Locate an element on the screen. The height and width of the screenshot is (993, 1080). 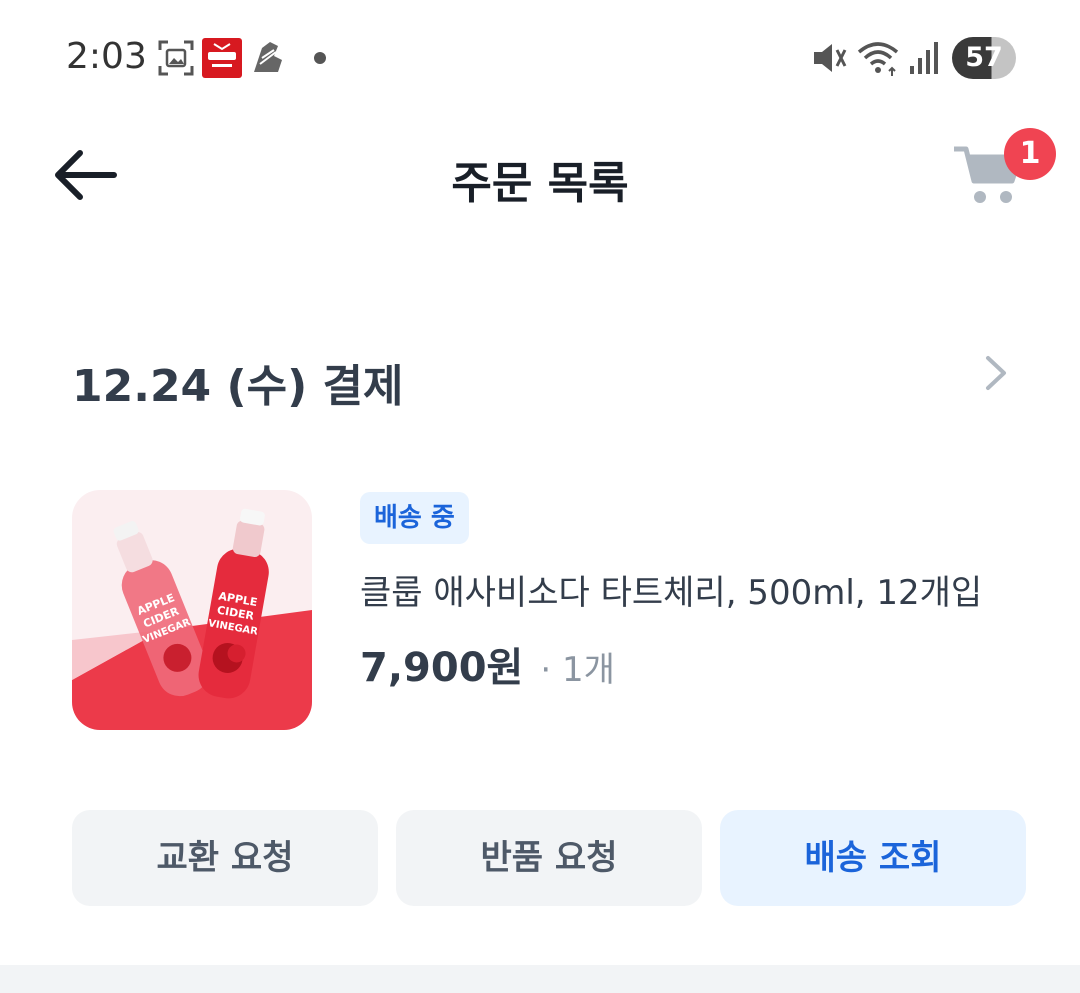
product-image: APPLE CIDER VINEGAR APPLE CIDER VINEGAR is located at coordinates (192, 610).